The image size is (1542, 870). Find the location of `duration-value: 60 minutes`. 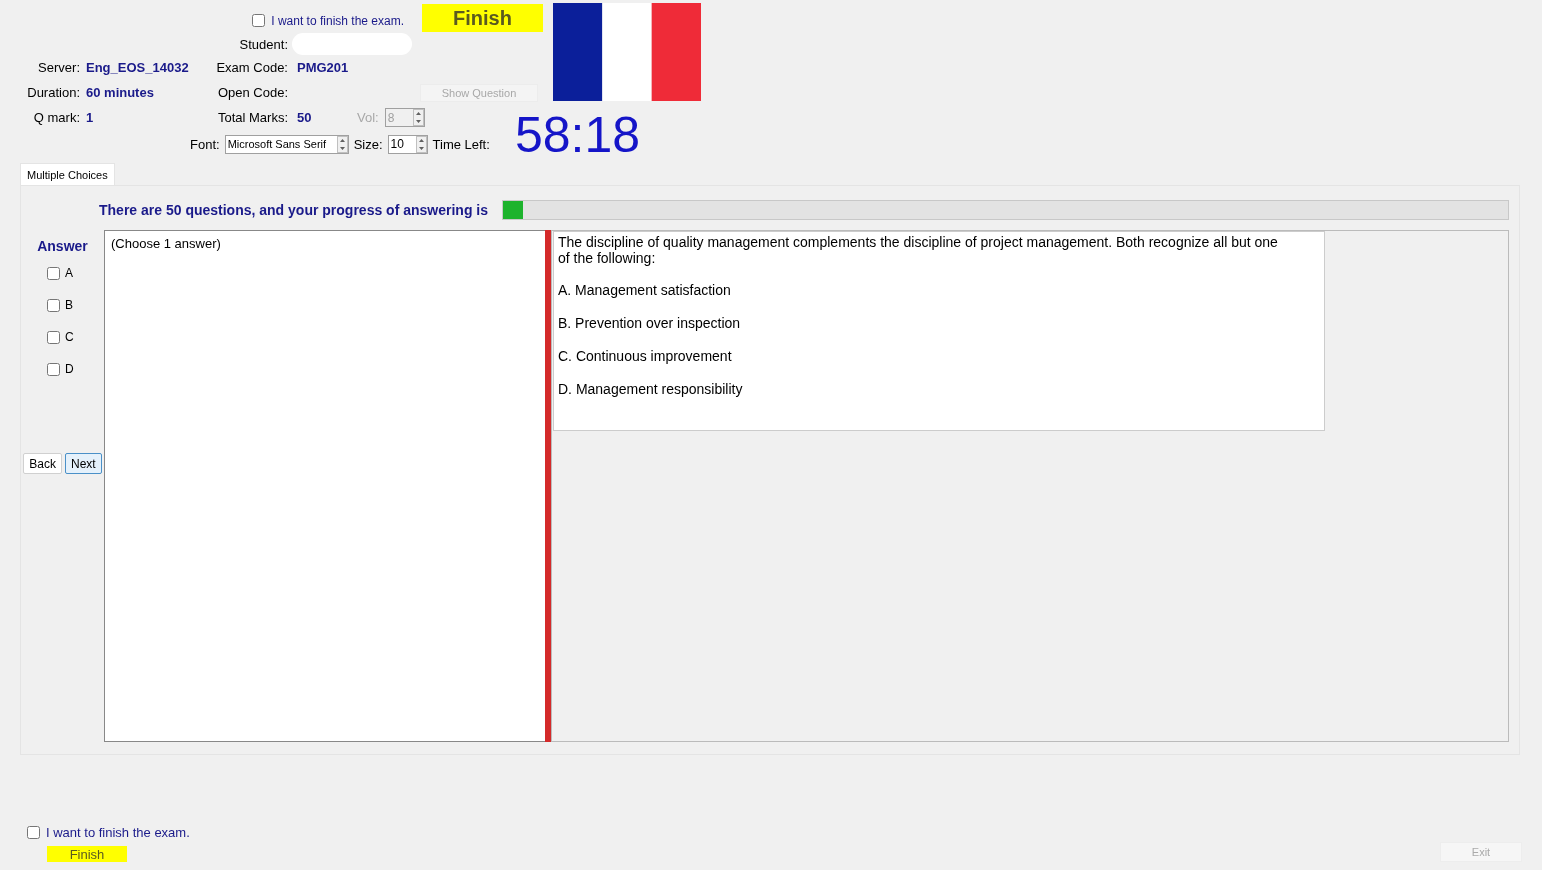

duration-value: 60 minutes is located at coordinates (120, 92).